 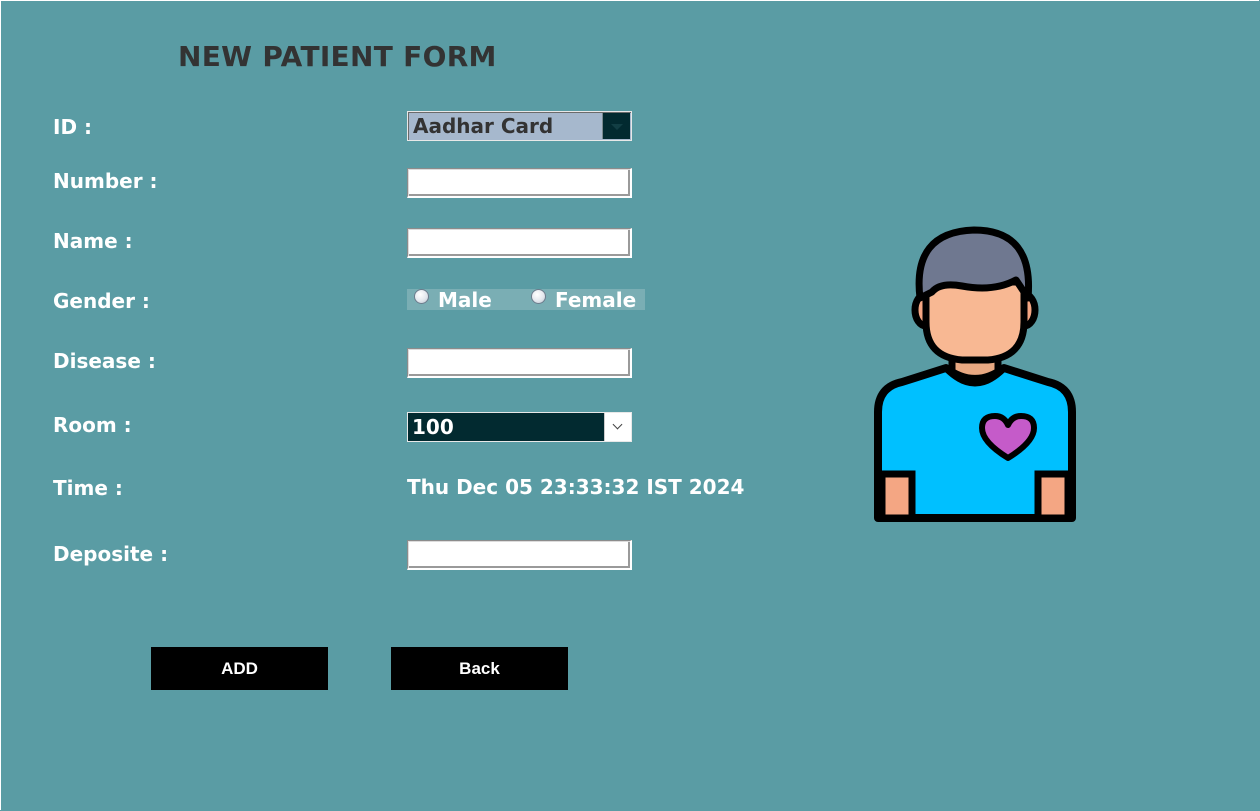 I want to click on page-title: NEW PATIENT FORM, so click(x=337, y=56).